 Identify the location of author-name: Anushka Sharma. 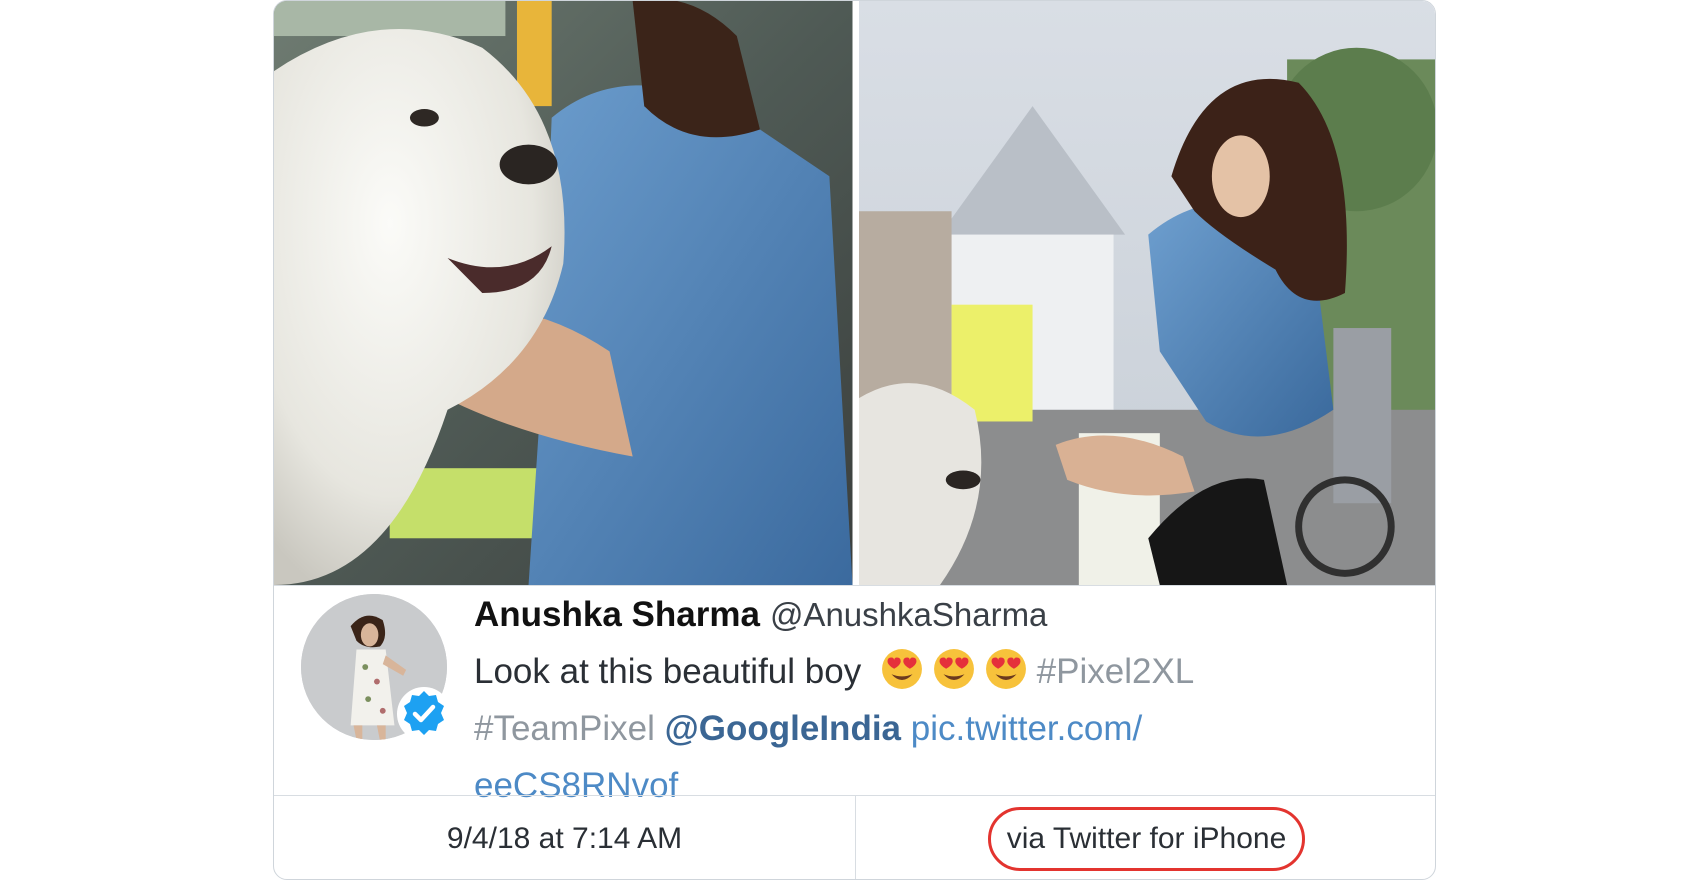
(617, 614).